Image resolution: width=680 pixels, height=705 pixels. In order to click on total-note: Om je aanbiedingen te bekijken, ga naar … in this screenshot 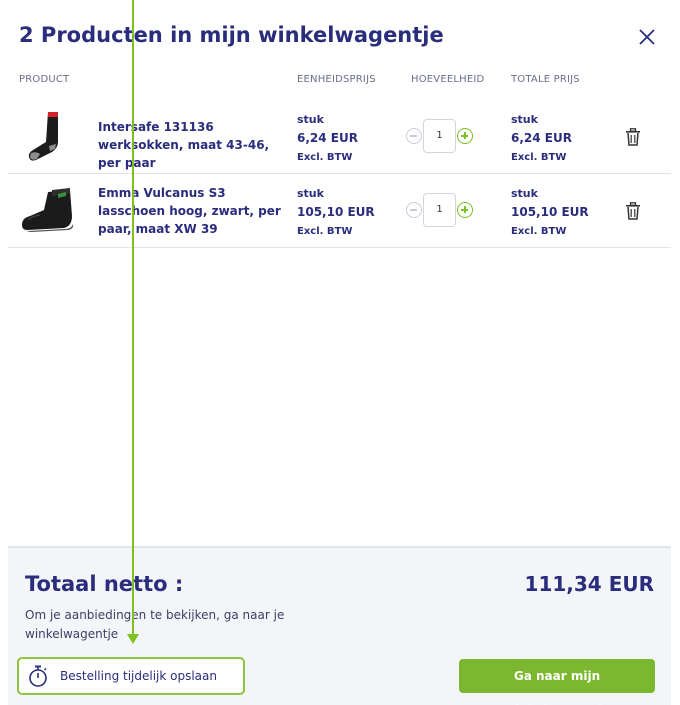, I will do `click(155, 624)`.